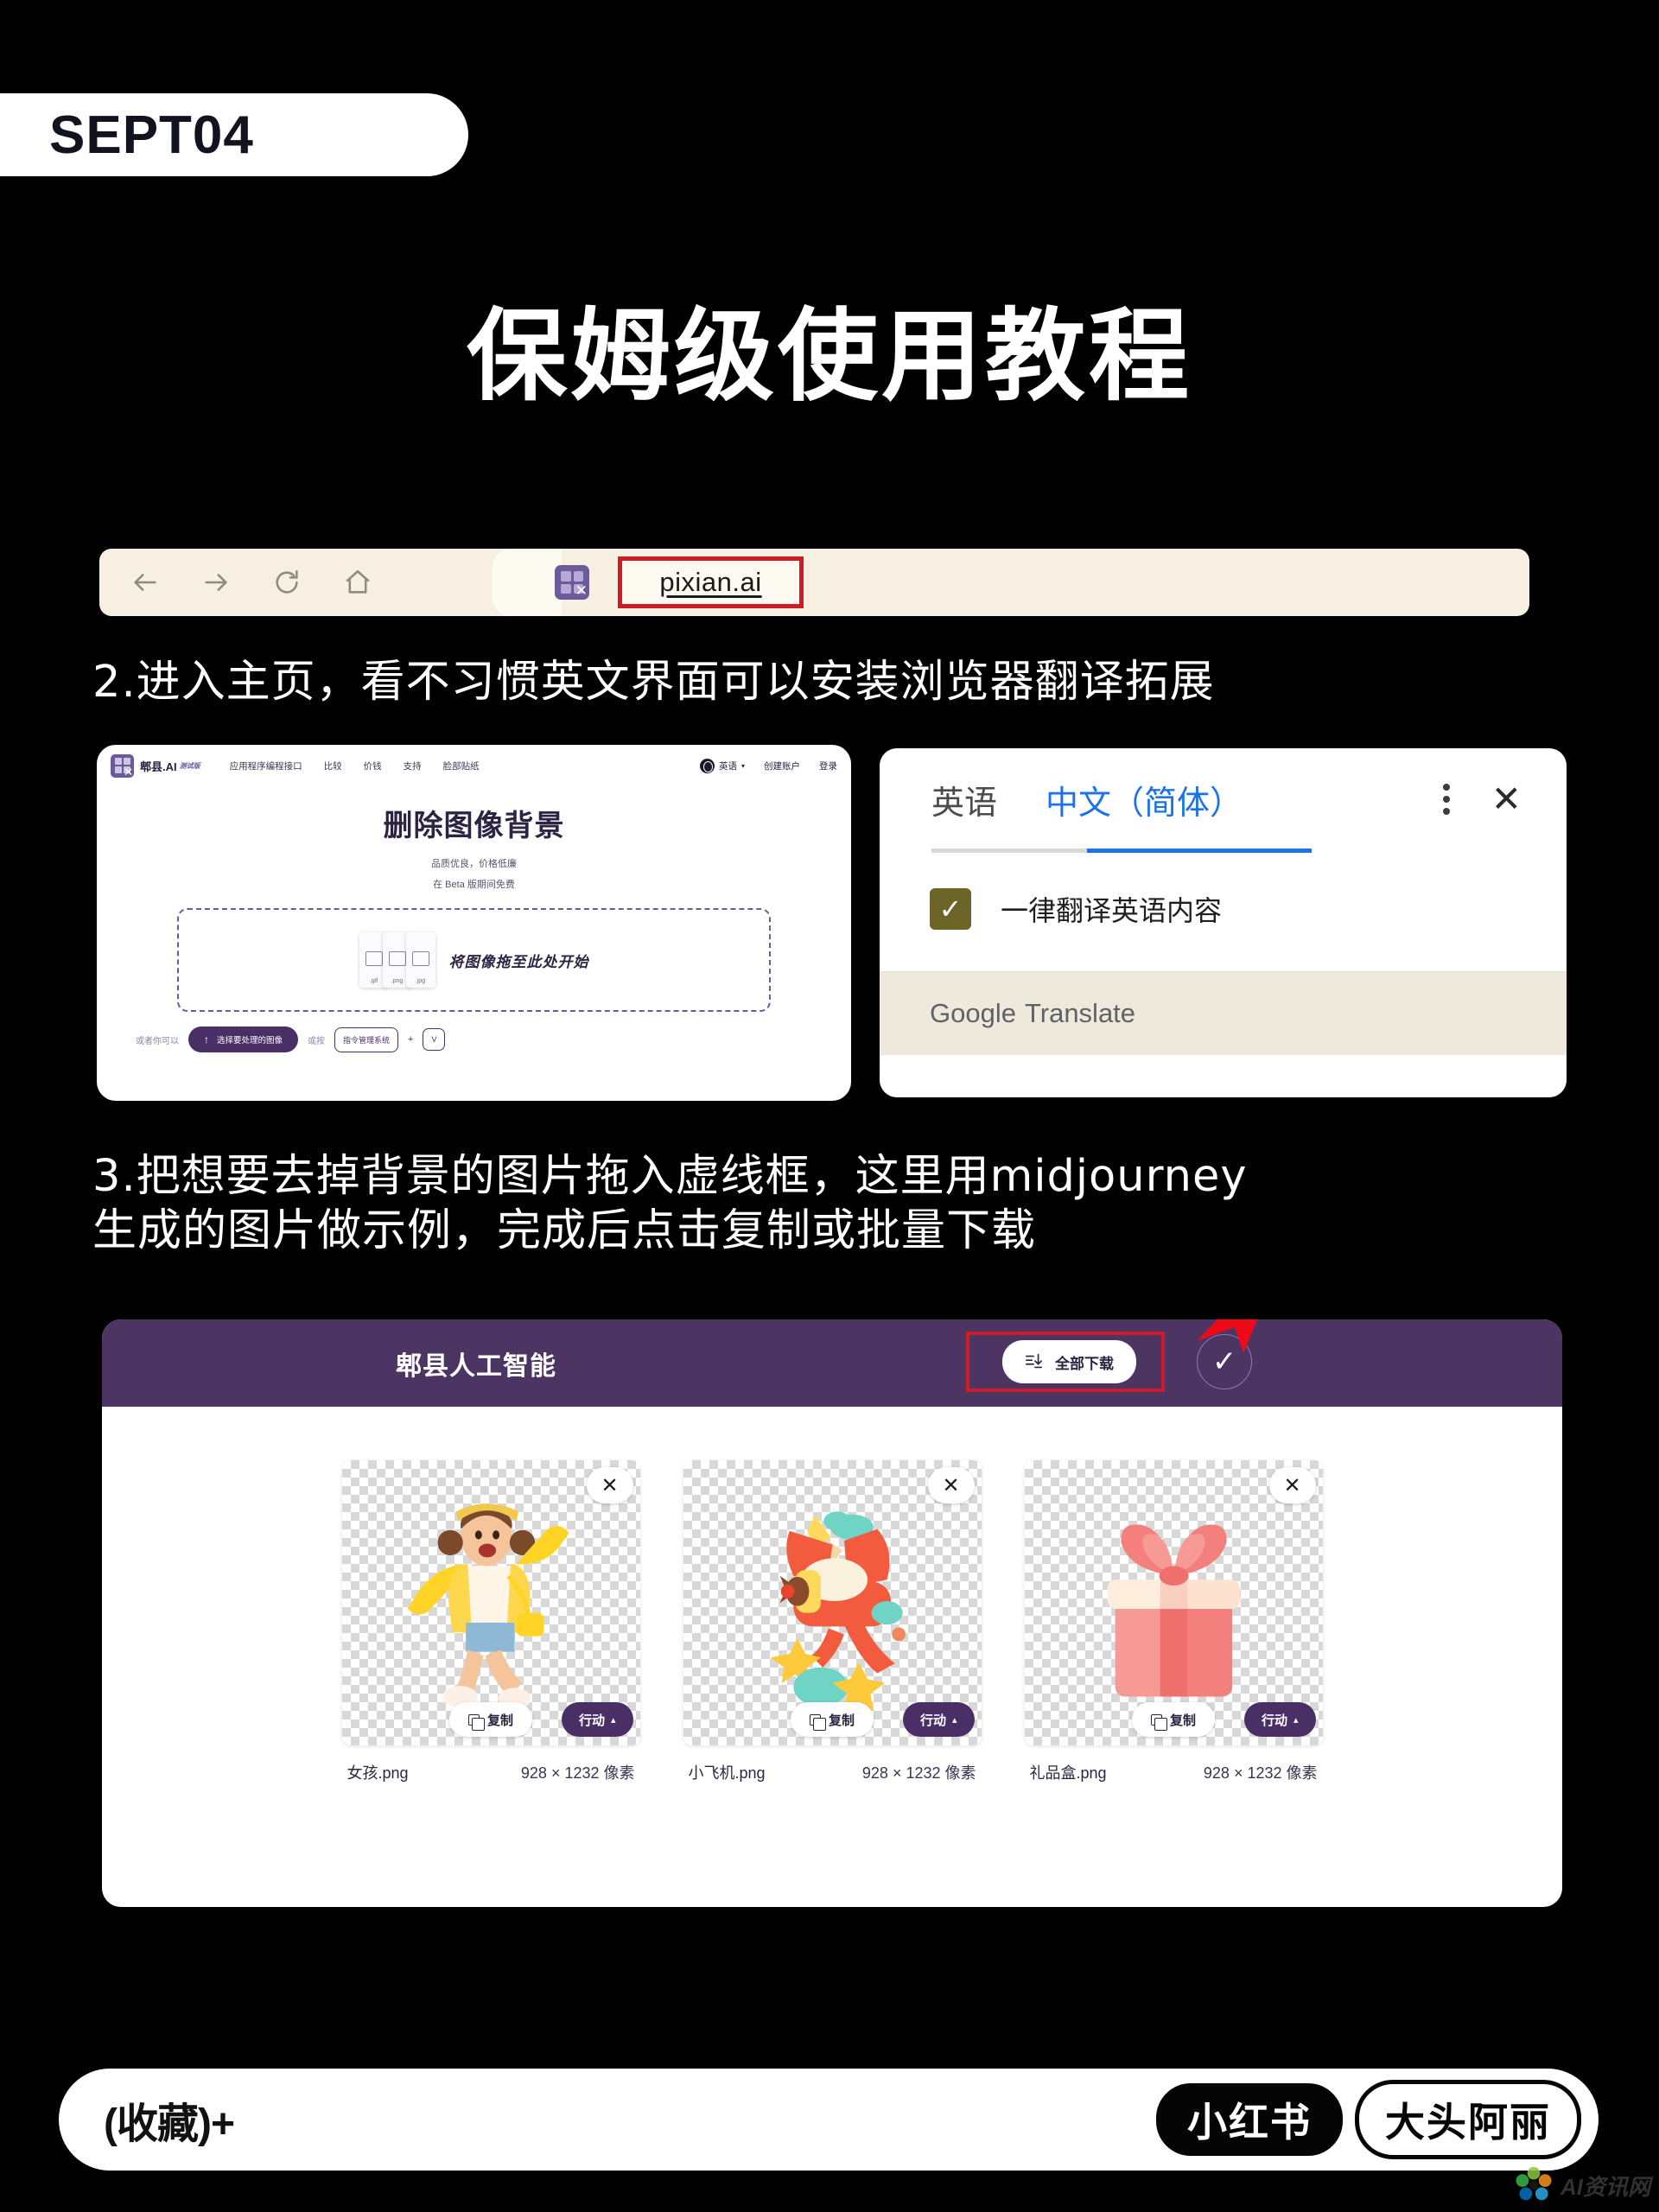  Describe the element at coordinates (333, 766) in the screenshot. I see `nav-link-compare: 比较` at that location.